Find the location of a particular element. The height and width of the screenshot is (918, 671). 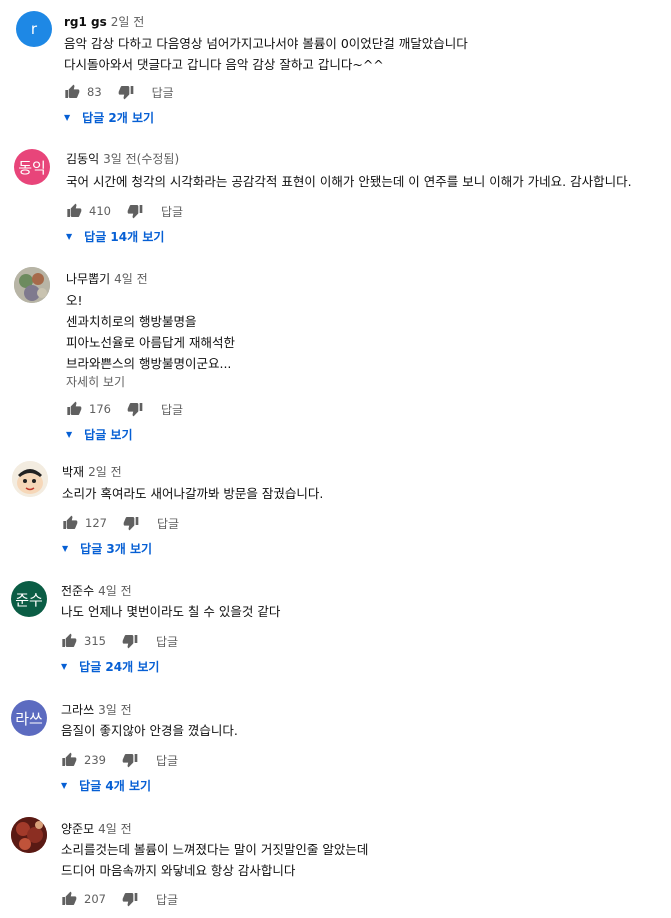

avatar-cartoon is located at coordinates (30, 479).